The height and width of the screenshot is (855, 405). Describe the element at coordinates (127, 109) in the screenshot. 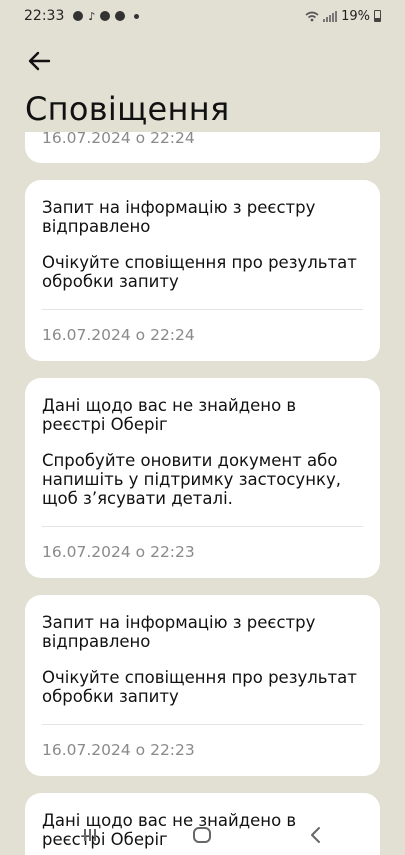

I see `page-title: Сповіщення` at that location.